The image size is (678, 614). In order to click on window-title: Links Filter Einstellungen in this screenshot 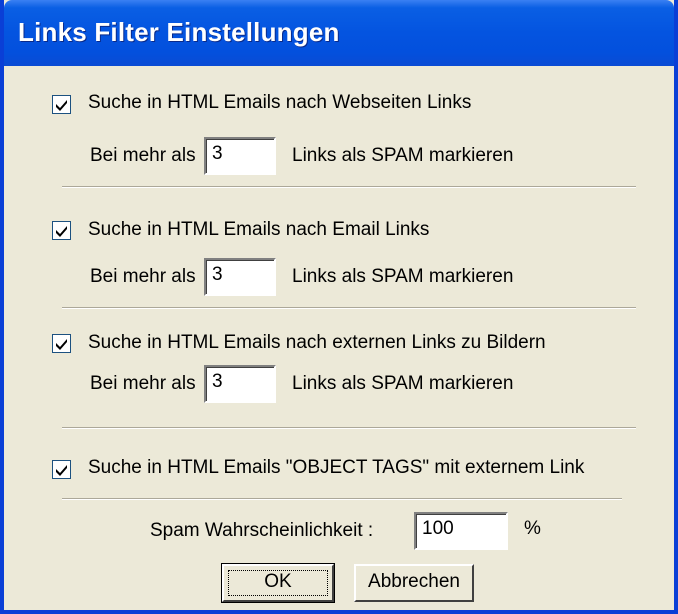, I will do `click(179, 32)`.